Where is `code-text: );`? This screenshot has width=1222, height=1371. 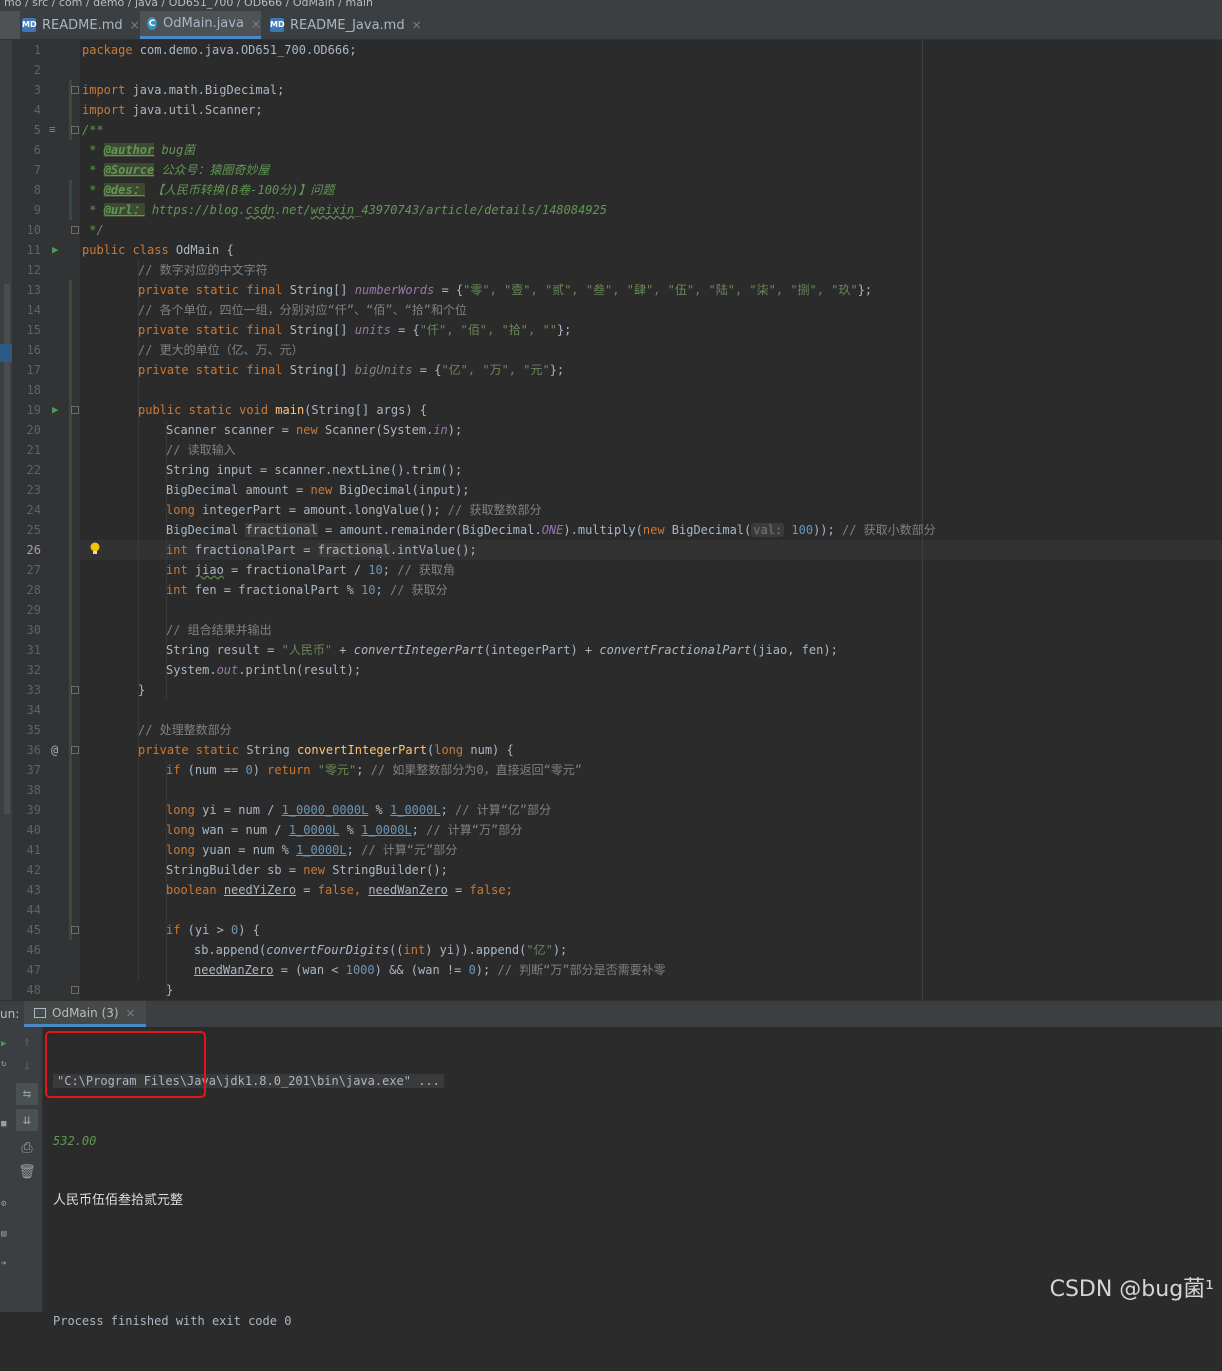
code-text: ); is located at coordinates (455, 430).